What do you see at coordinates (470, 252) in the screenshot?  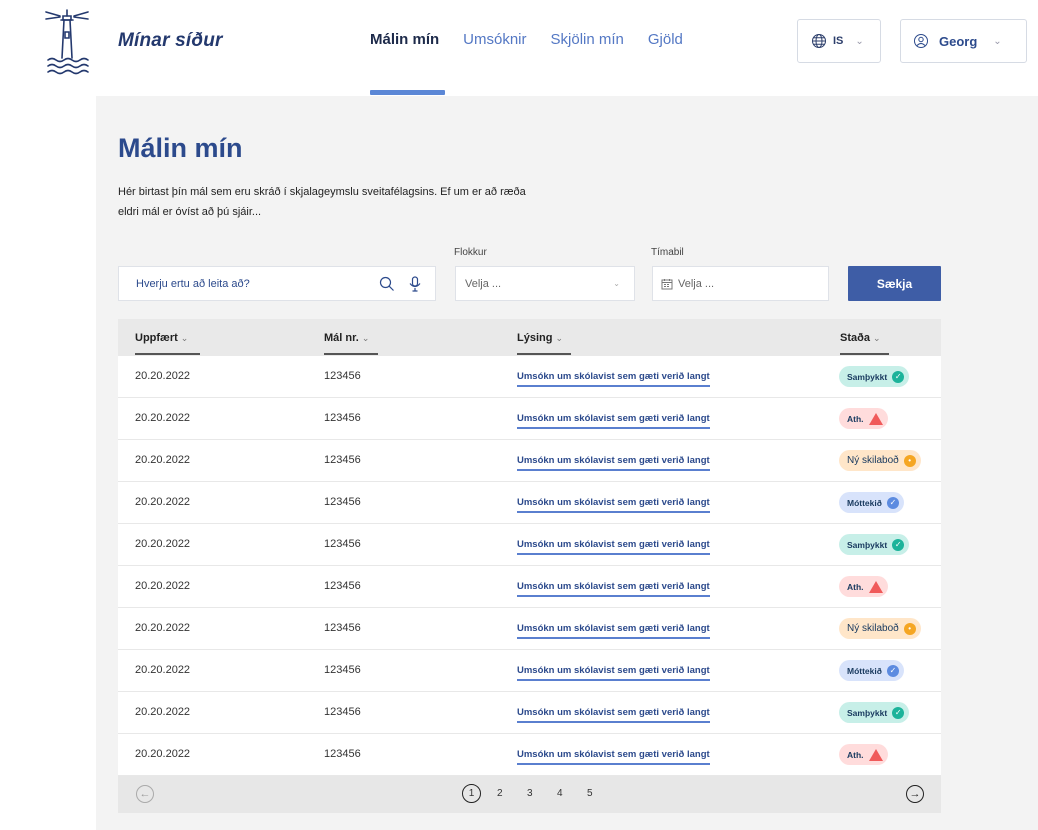 I see `category-label: Flokkur` at bounding box center [470, 252].